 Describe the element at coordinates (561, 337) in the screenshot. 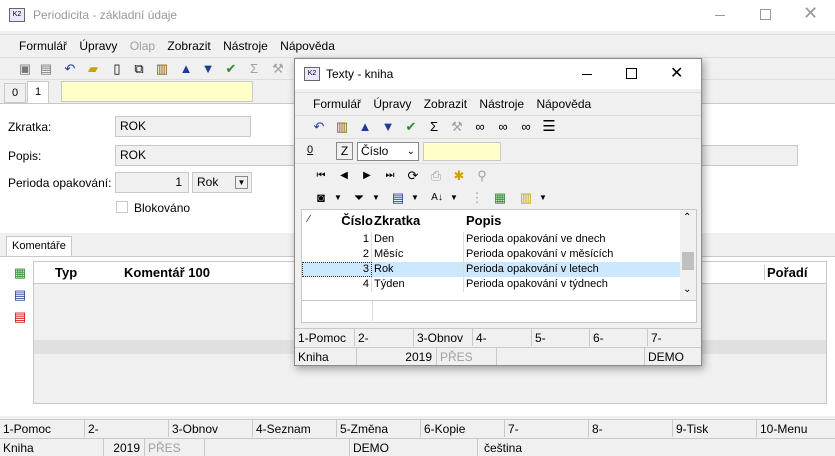

I see `dialog-fkey-5: 5-` at that location.